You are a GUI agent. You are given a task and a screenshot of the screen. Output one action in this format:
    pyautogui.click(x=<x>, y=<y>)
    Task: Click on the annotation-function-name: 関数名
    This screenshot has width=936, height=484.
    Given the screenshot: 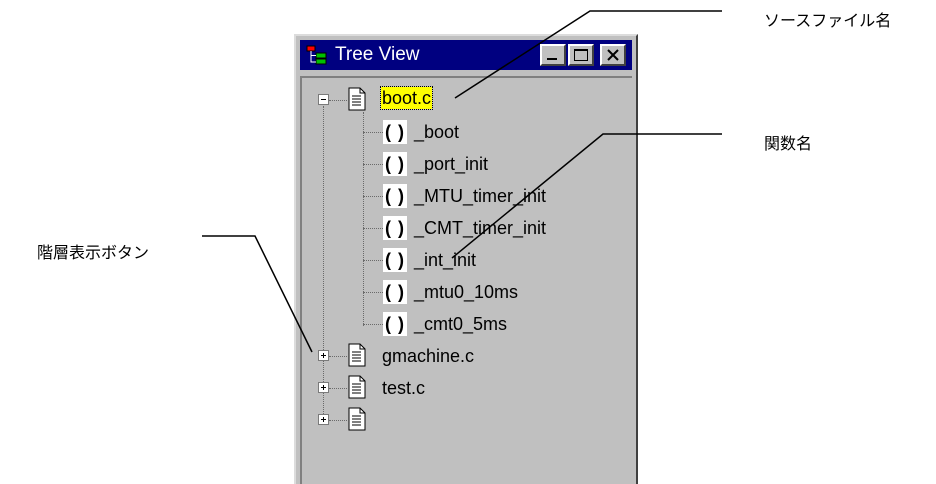 What is the action you would take?
    pyautogui.click(x=788, y=144)
    